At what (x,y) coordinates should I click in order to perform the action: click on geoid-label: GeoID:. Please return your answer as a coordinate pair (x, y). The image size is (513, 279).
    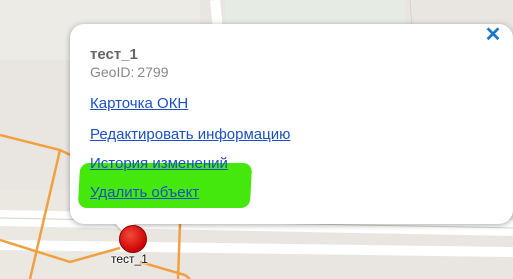
    Looking at the image, I should click on (112, 72).